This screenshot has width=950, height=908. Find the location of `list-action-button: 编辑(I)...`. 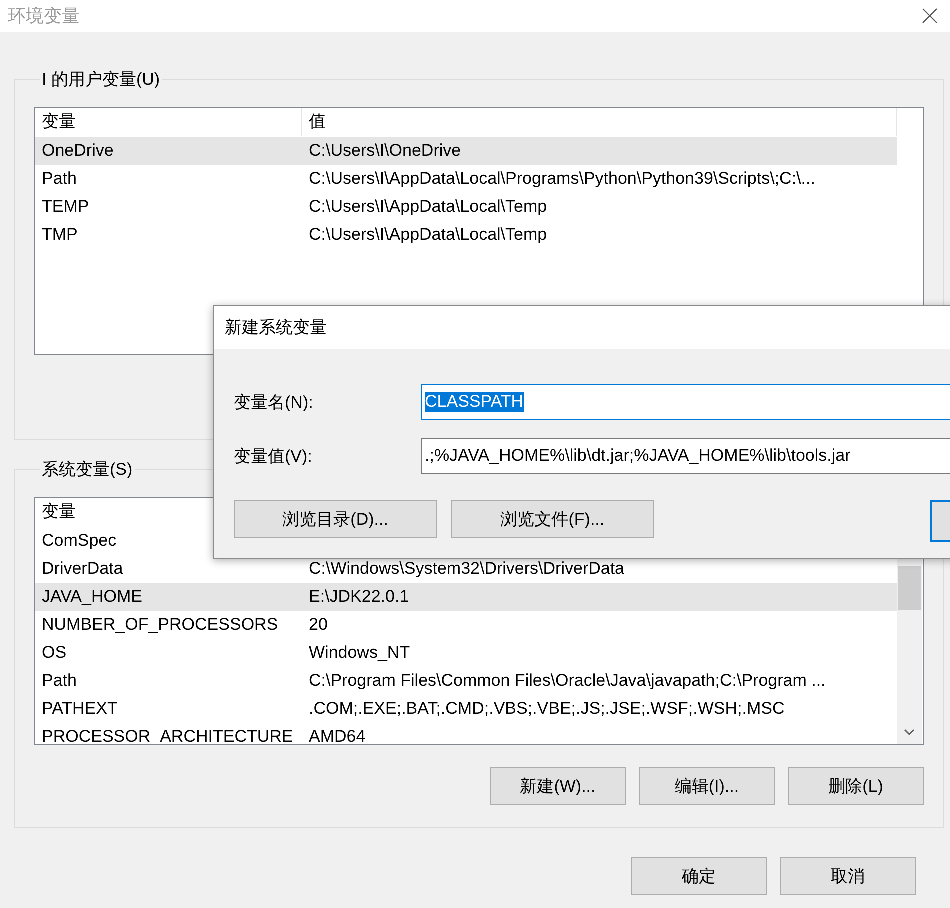

list-action-button: 编辑(I)... is located at coordinates (707, 786).